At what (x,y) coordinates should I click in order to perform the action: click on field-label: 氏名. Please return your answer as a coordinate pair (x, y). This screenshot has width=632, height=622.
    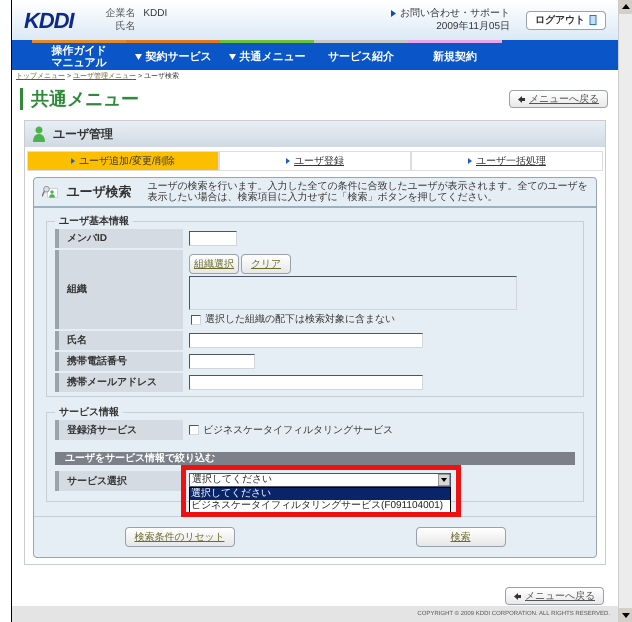
    Looking at the image, I should click on (77, 341).